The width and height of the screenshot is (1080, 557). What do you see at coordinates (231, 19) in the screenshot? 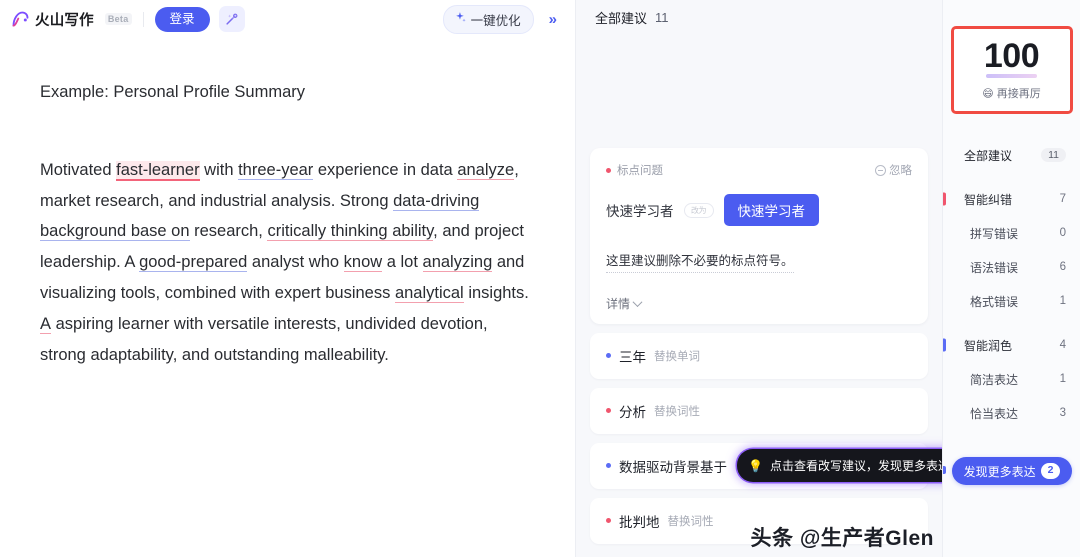
I see `magic-wand-icon` at bounding box center [231, 19].